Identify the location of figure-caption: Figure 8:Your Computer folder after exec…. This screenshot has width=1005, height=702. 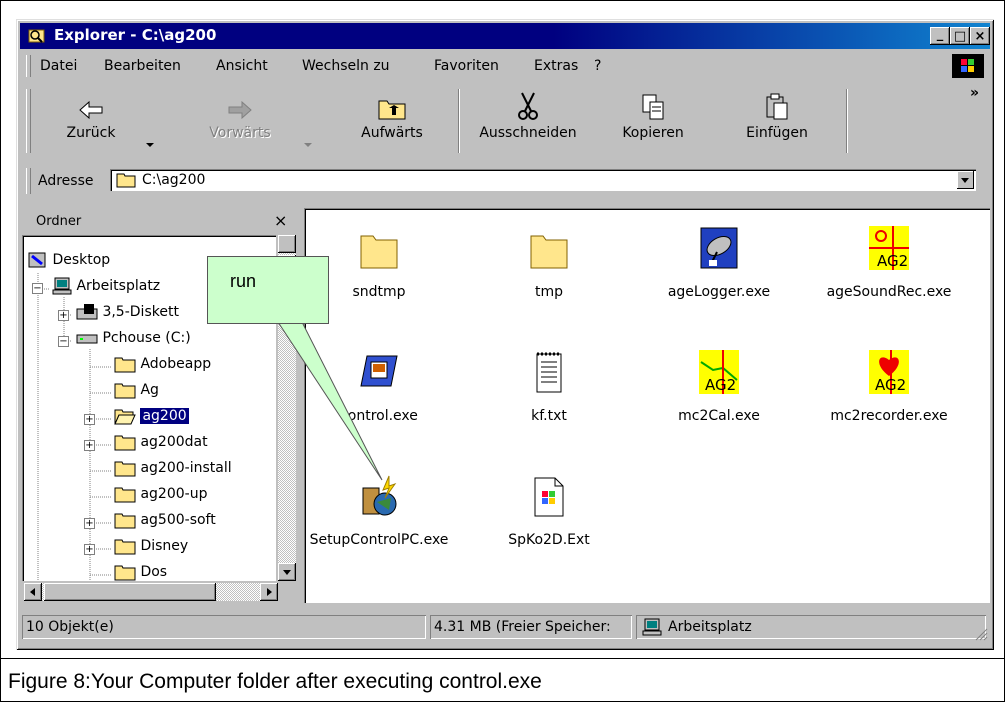
(275, 681).